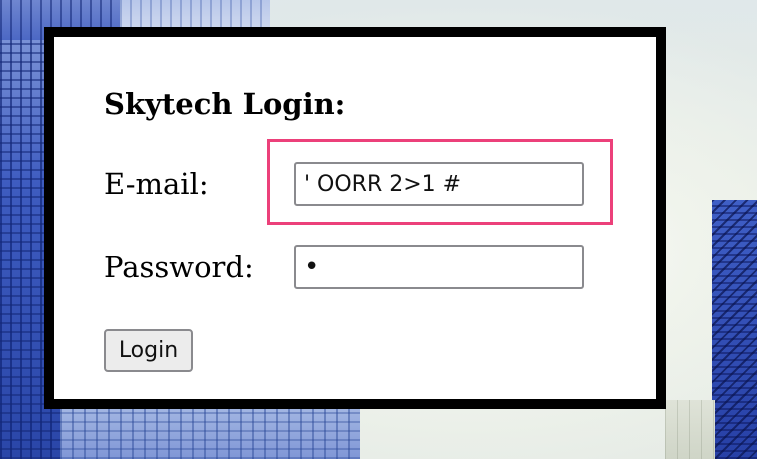 The height and width of the screenshot is (459, 757). I want to click on background-building-right, so click(734, 329).